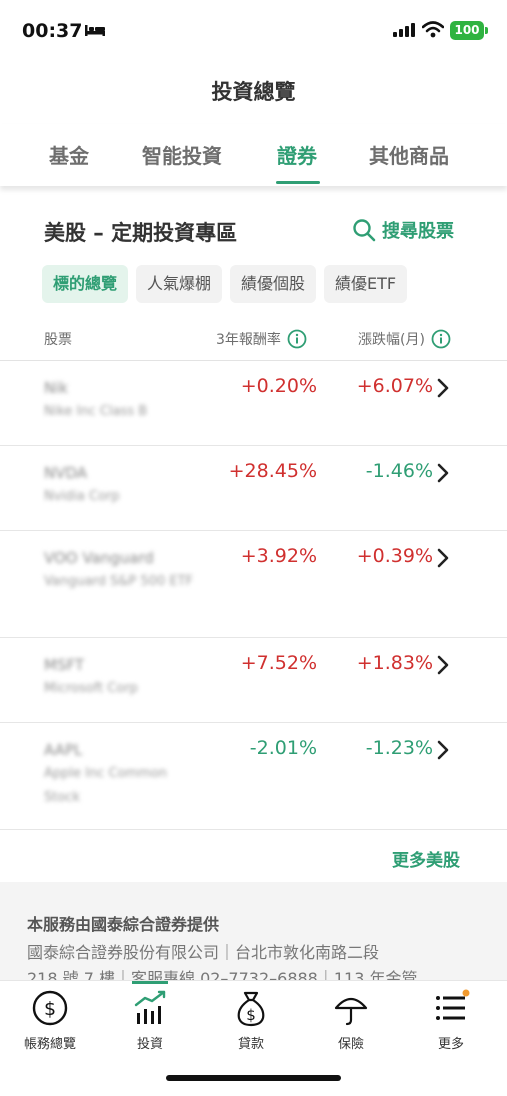 Image resolution: width=507 pixels, height=1096 pixels. Describe the element at coordinates (450, 1044) in the screenshot. I see `nav-label: 更多` at that location.